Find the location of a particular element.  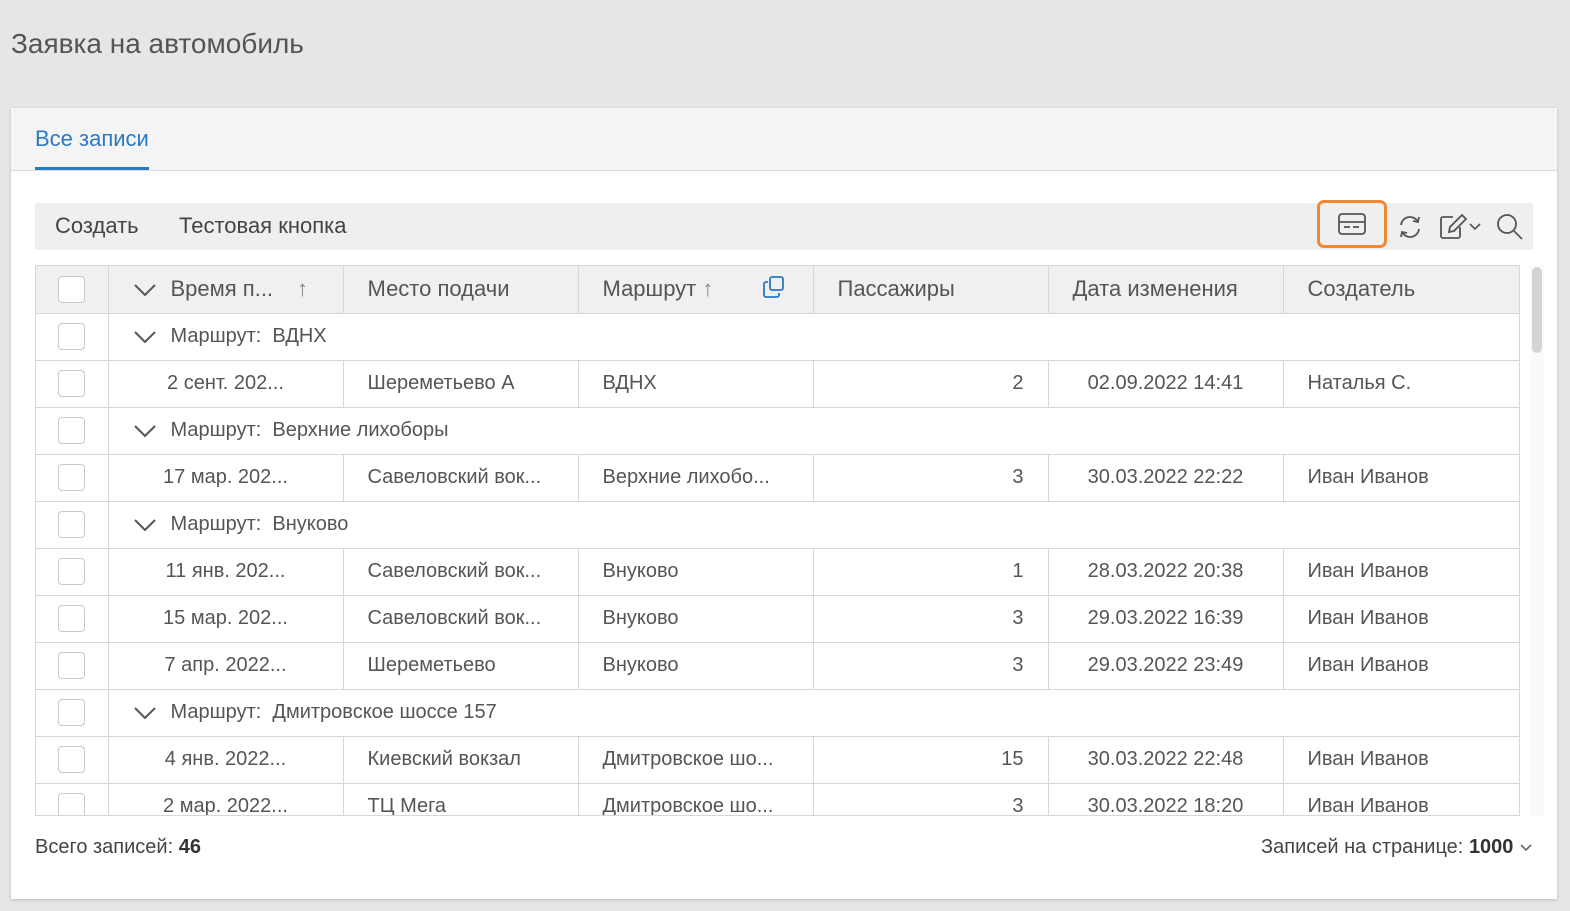

group-row: Маршрут: Дмитровское шоссе 157 is located at coordinates (777, 713).